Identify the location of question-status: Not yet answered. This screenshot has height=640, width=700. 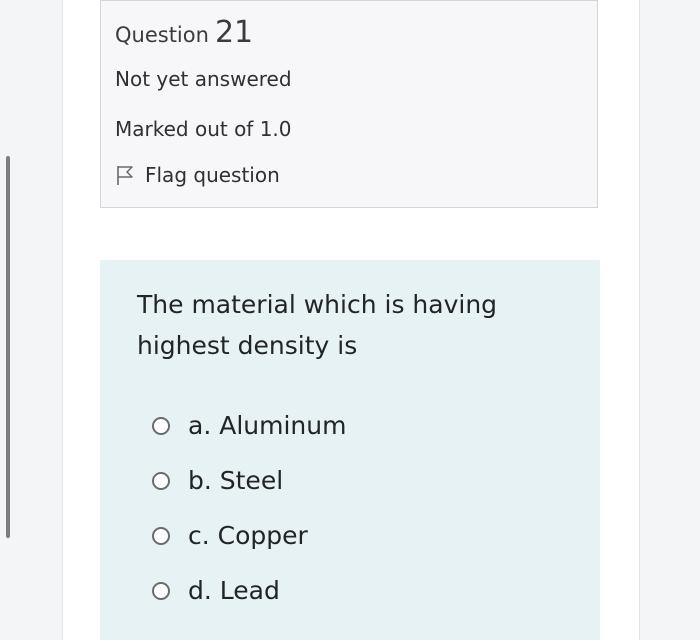
(203, 79).